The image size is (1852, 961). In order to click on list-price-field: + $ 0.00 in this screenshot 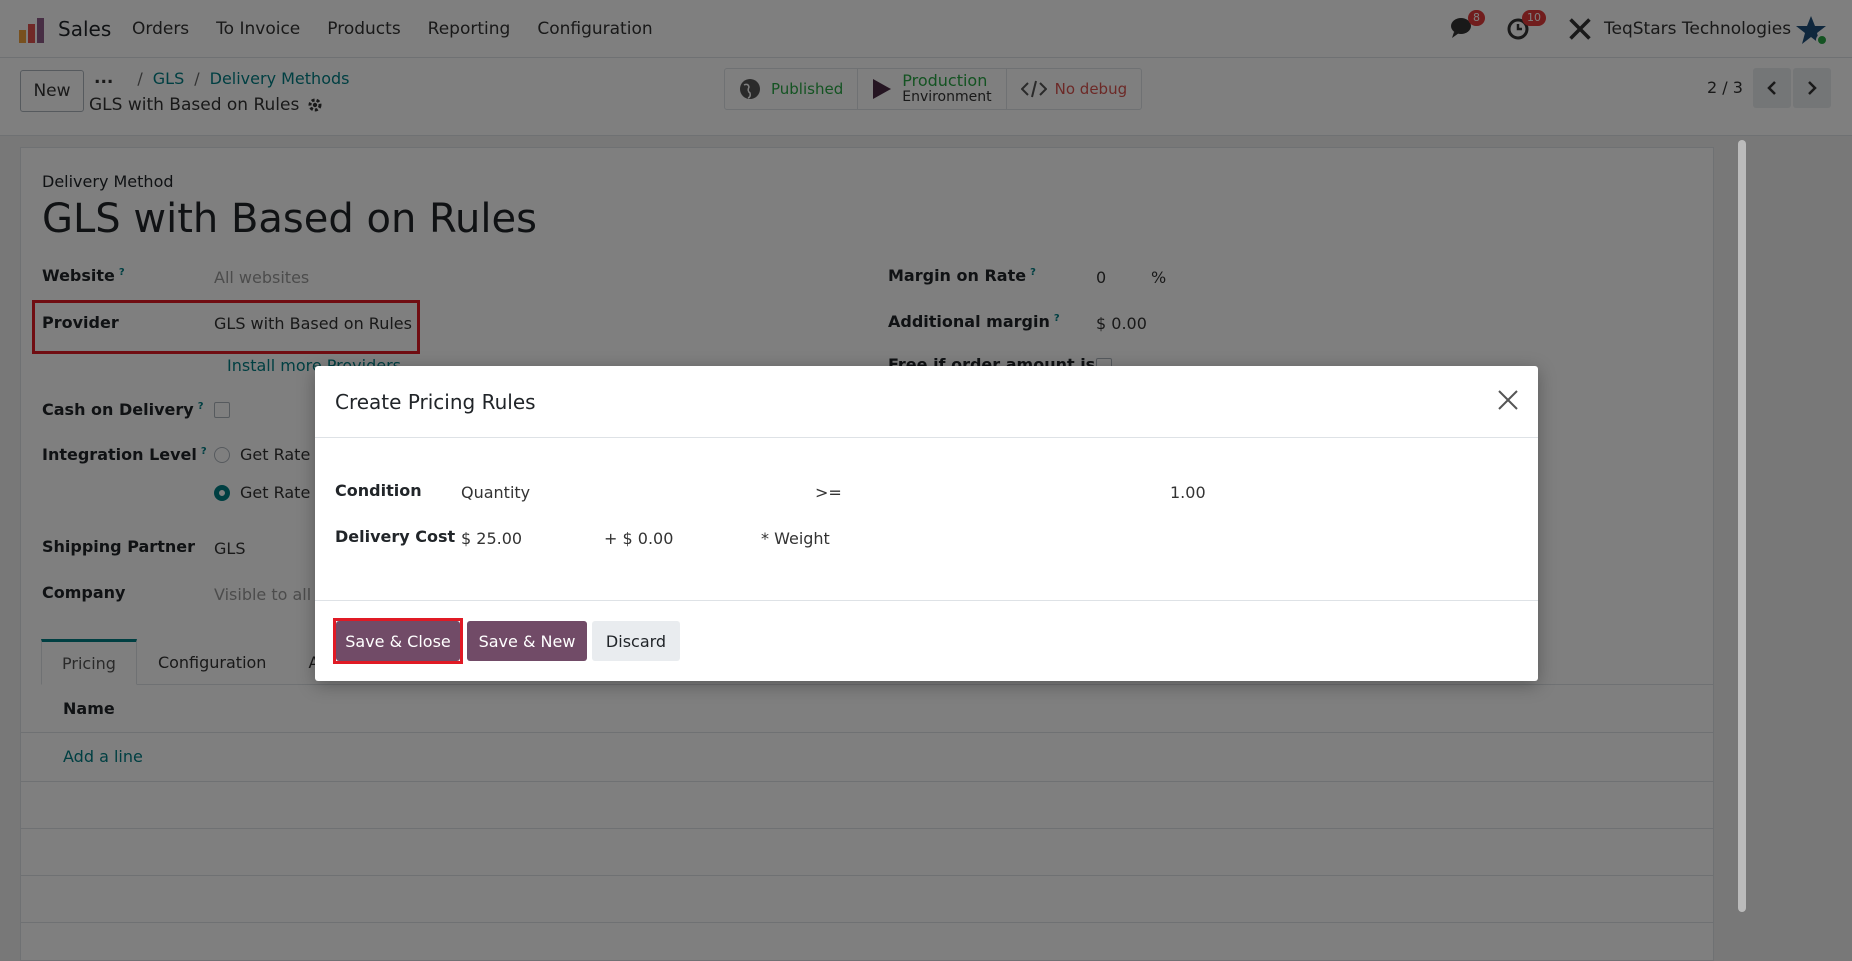, I will do `click(638, 538)`.